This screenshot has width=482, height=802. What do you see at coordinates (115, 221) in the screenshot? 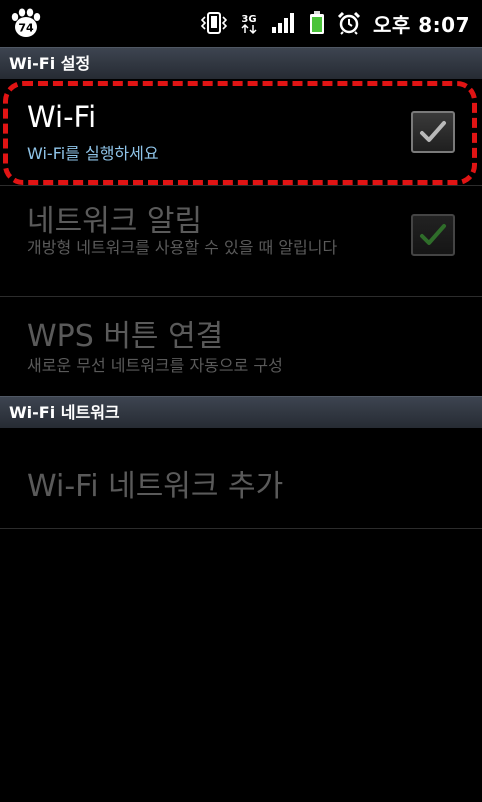
I see `network-notification-title: 네트워크 알림` at bounding box center [115, 221].